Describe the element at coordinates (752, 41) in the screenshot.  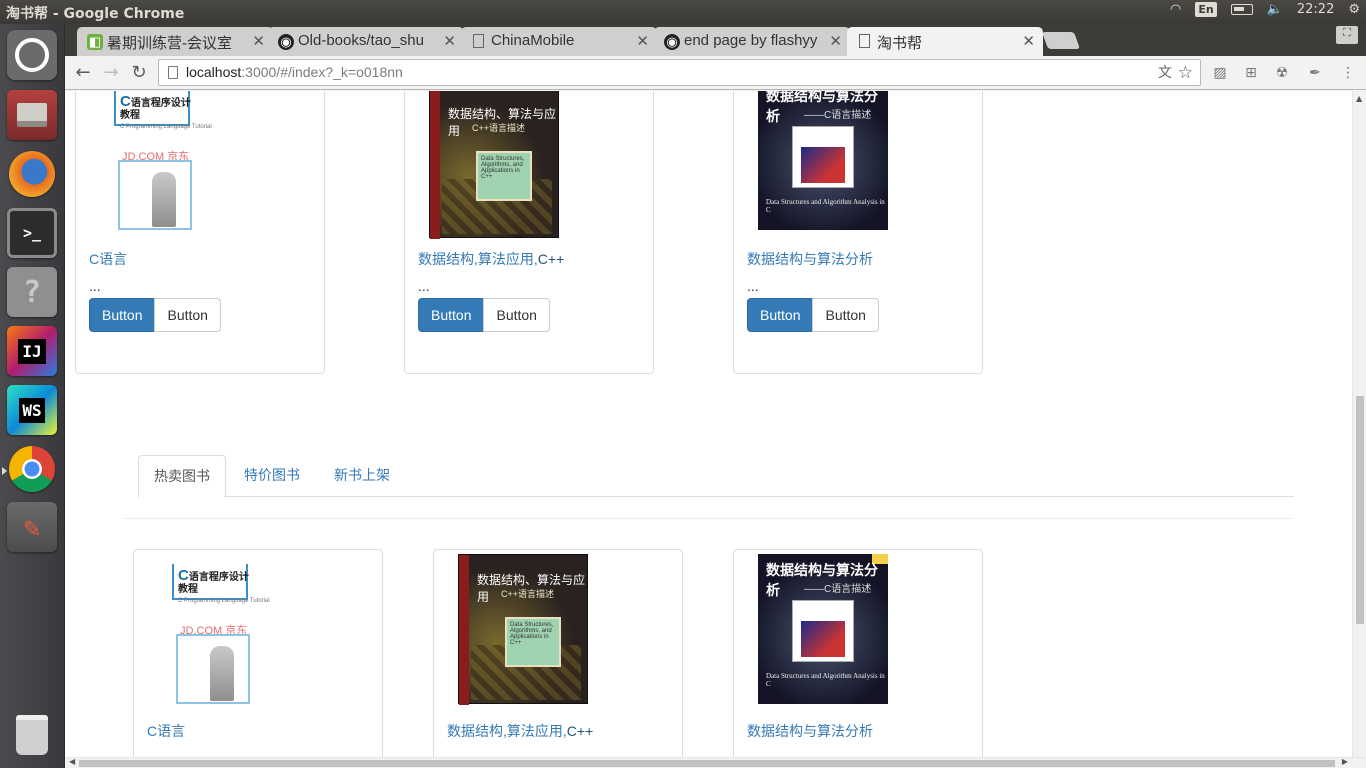
I see `browser-tab: ◉ end page by flashyy ✕` at that location.